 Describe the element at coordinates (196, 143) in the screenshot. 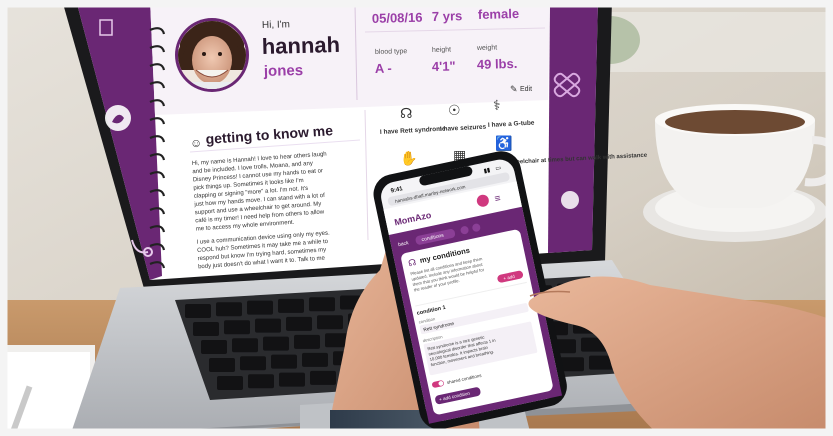

I see `smile-icon: ☺` at that location.